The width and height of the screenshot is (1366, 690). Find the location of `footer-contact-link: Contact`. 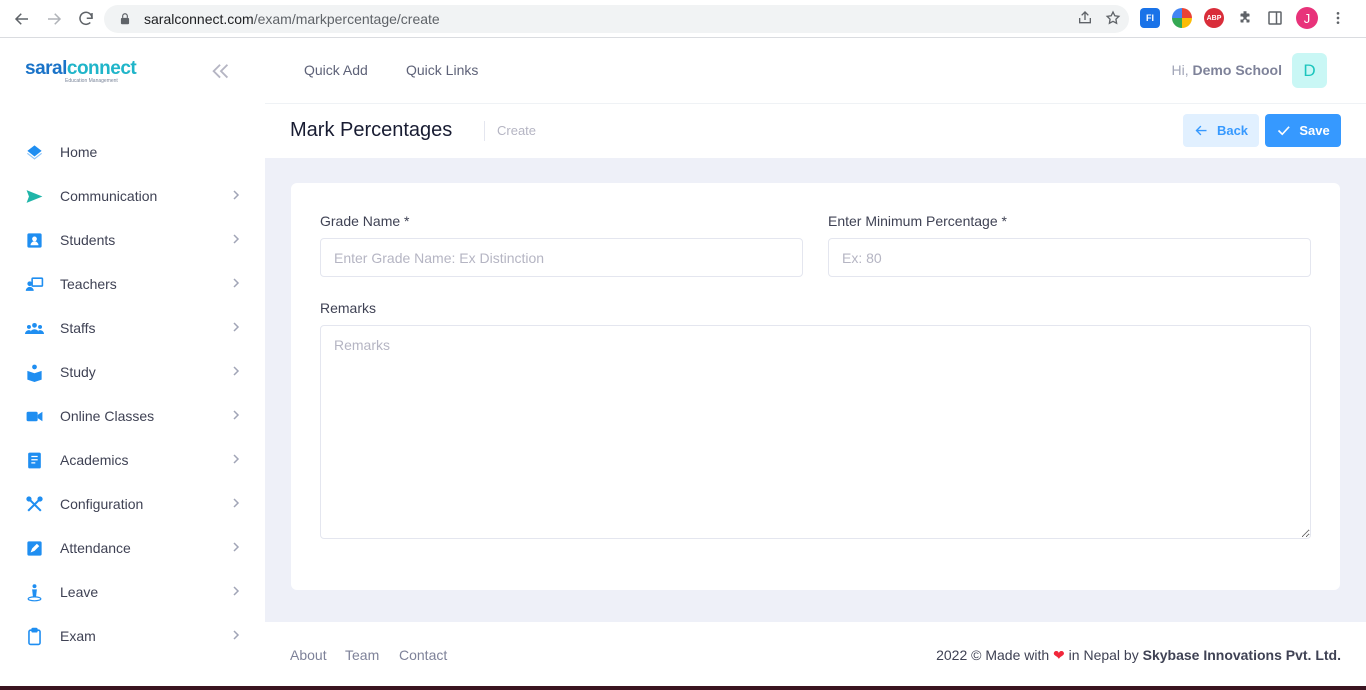

footer-contact-link: Contact is located at coordinates (423, 655).